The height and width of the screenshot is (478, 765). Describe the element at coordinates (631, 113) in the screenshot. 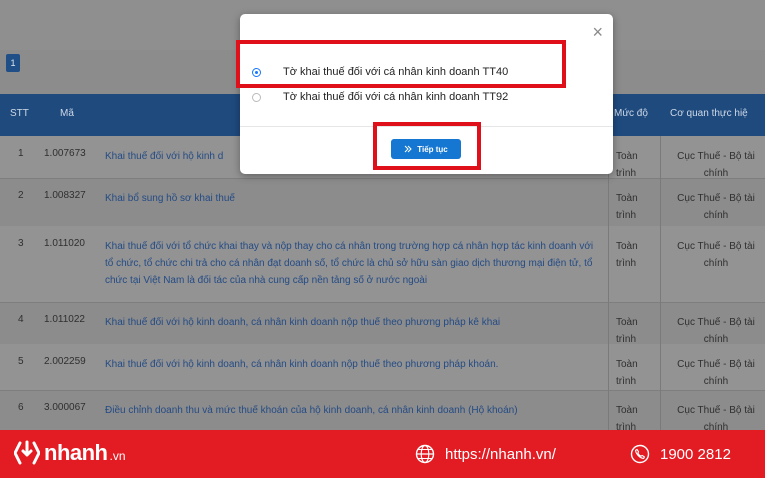

I see `header-muc-do: Mức độ` at that location.